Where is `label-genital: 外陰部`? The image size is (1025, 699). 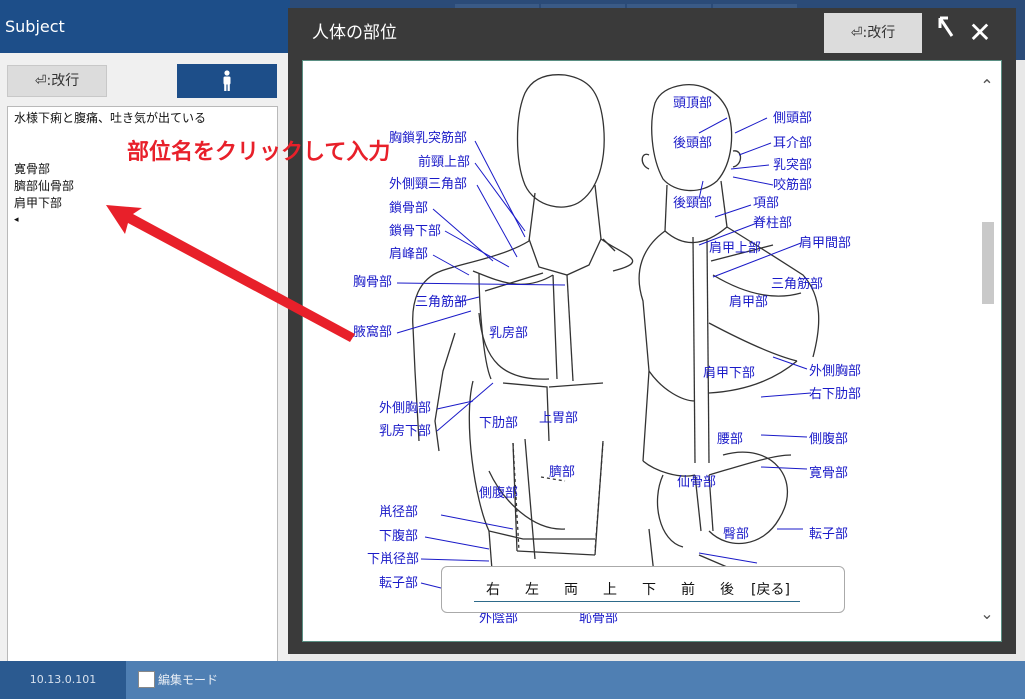 label-genital: 外陰部 is located at coordinates (498, 618).